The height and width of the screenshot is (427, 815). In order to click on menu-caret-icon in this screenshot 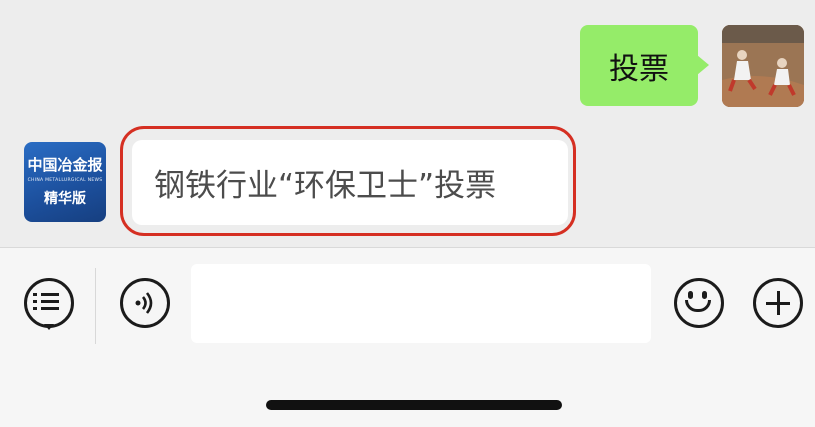, I will do `click(49, 327)`.